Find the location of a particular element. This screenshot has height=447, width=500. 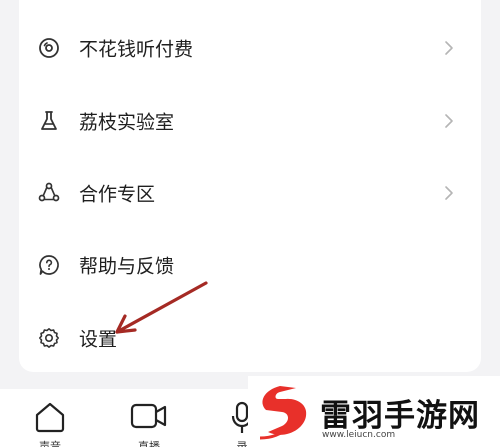

menu-item-label: 合作专区 is located at coordinates (117, 194).